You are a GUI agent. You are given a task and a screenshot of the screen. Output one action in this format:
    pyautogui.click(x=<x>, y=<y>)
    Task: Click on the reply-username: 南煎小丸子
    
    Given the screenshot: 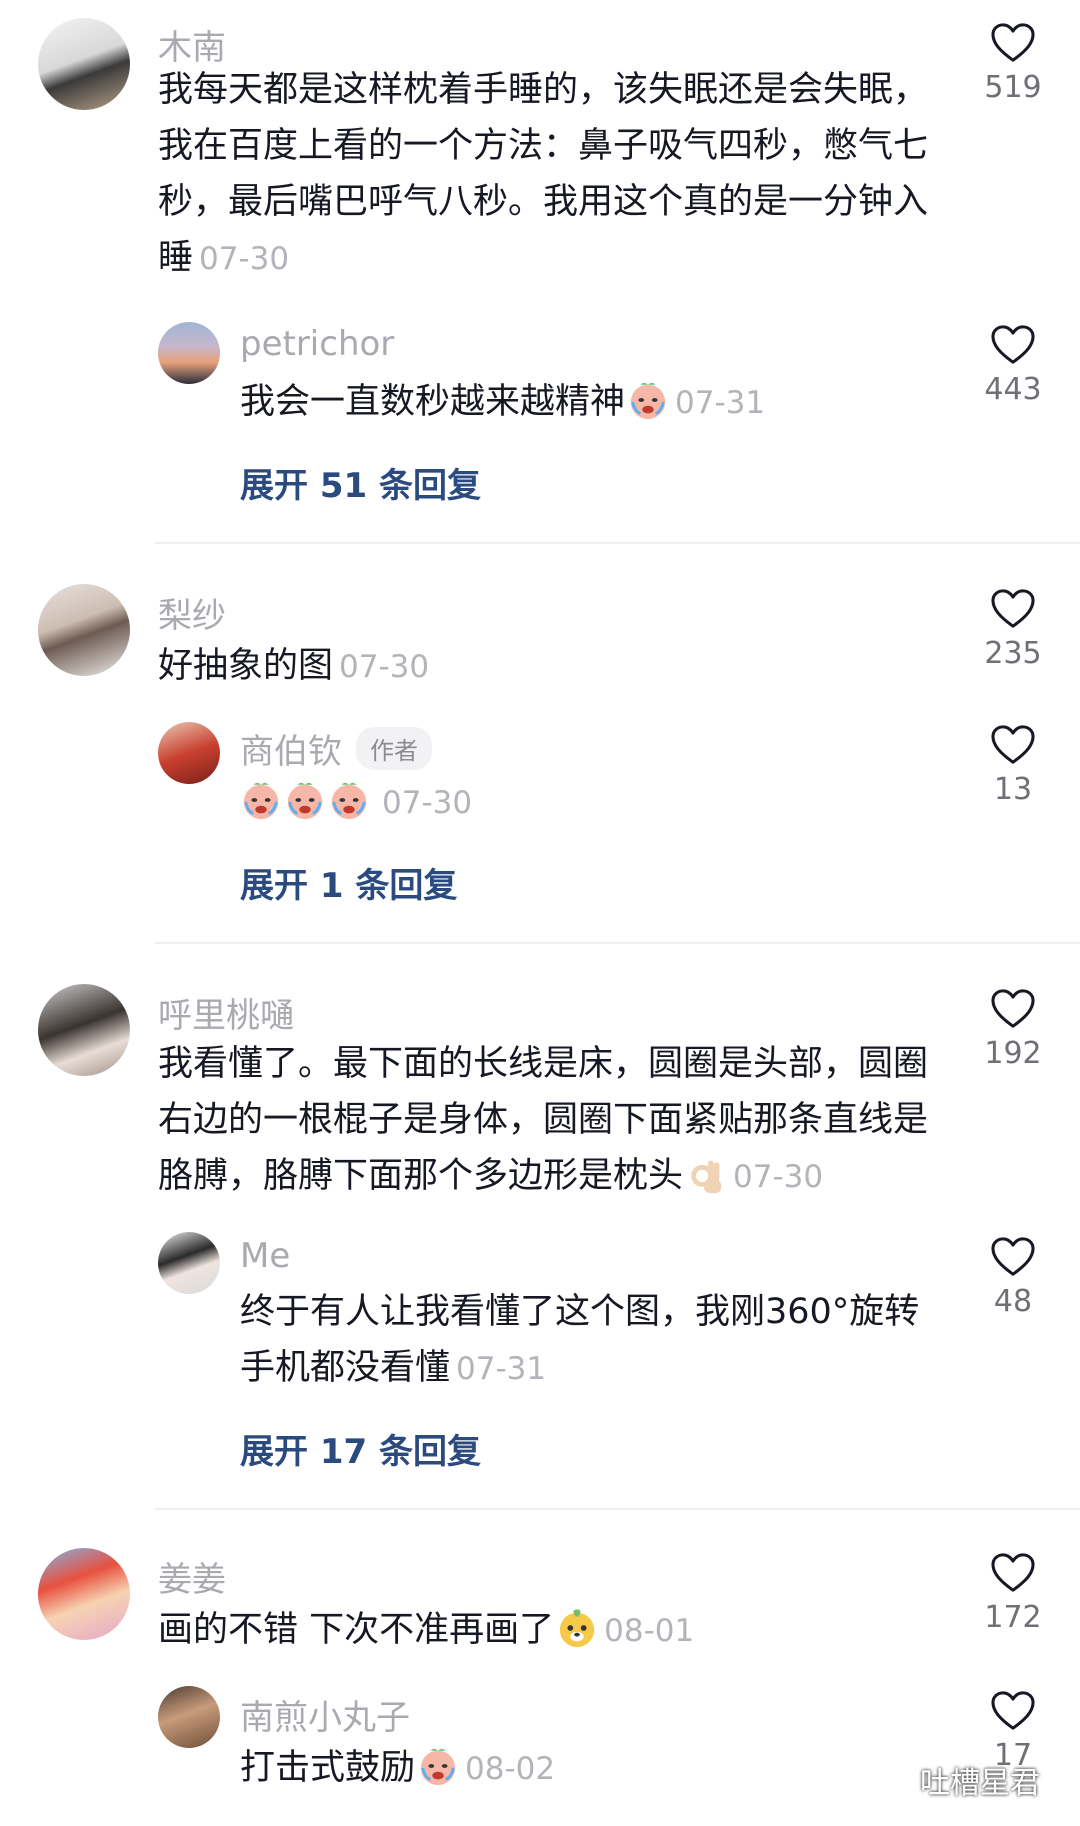 What is the action you would take?
    pyautogui.click(x=325, y=1714)
    